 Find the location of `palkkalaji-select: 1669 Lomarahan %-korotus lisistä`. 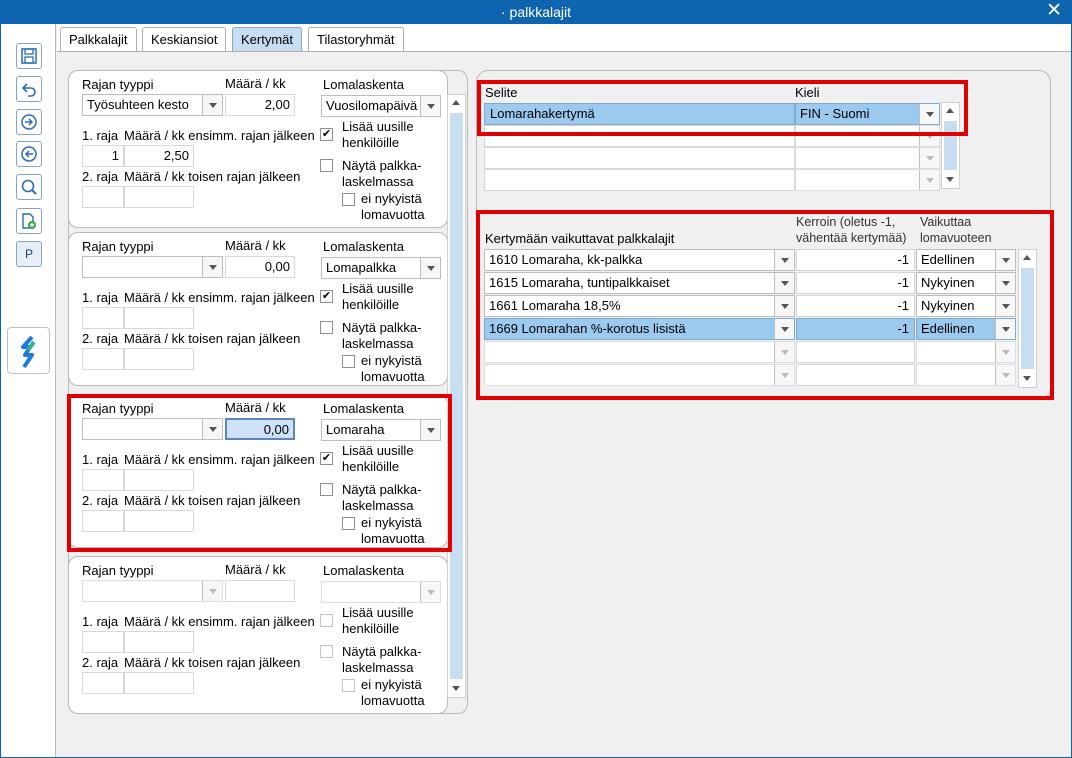

palkkalaji-select: 1669 Lomarahan %-korotus lisistä is located at coordinates (639, 329).